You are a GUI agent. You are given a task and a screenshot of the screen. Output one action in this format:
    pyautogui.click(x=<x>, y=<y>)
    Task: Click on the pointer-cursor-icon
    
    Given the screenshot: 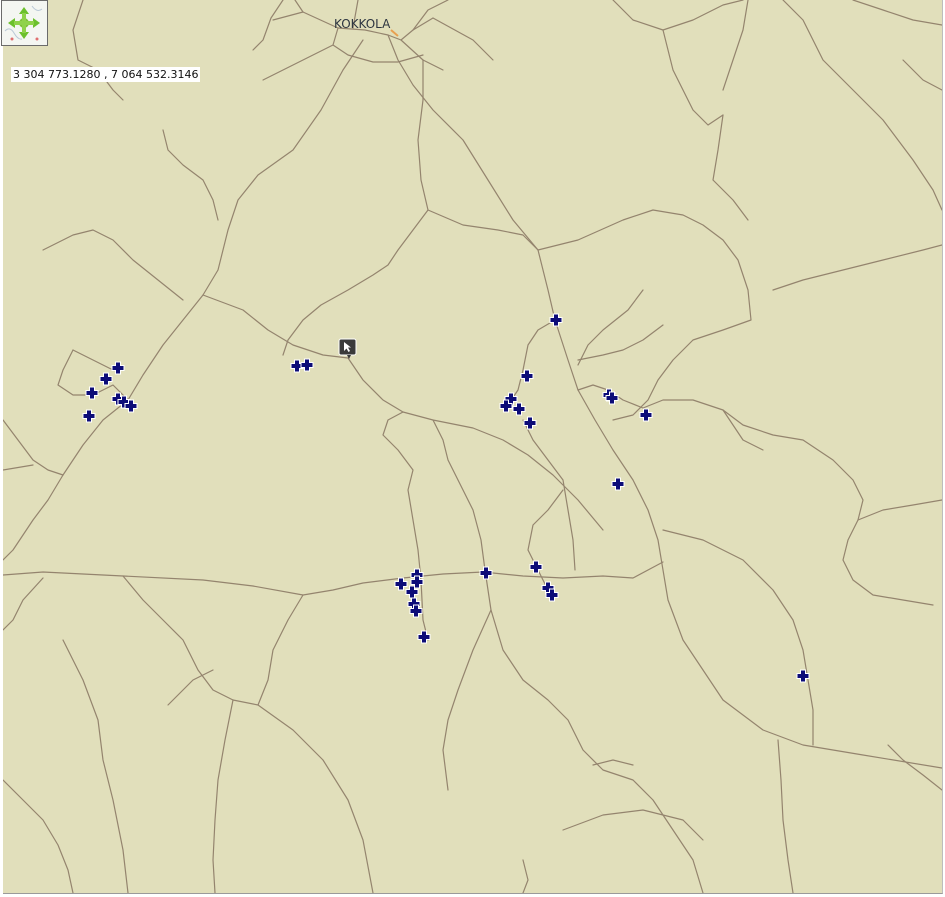 What is the action you would take?
    pyautogui.click(x=348, y=349)
    